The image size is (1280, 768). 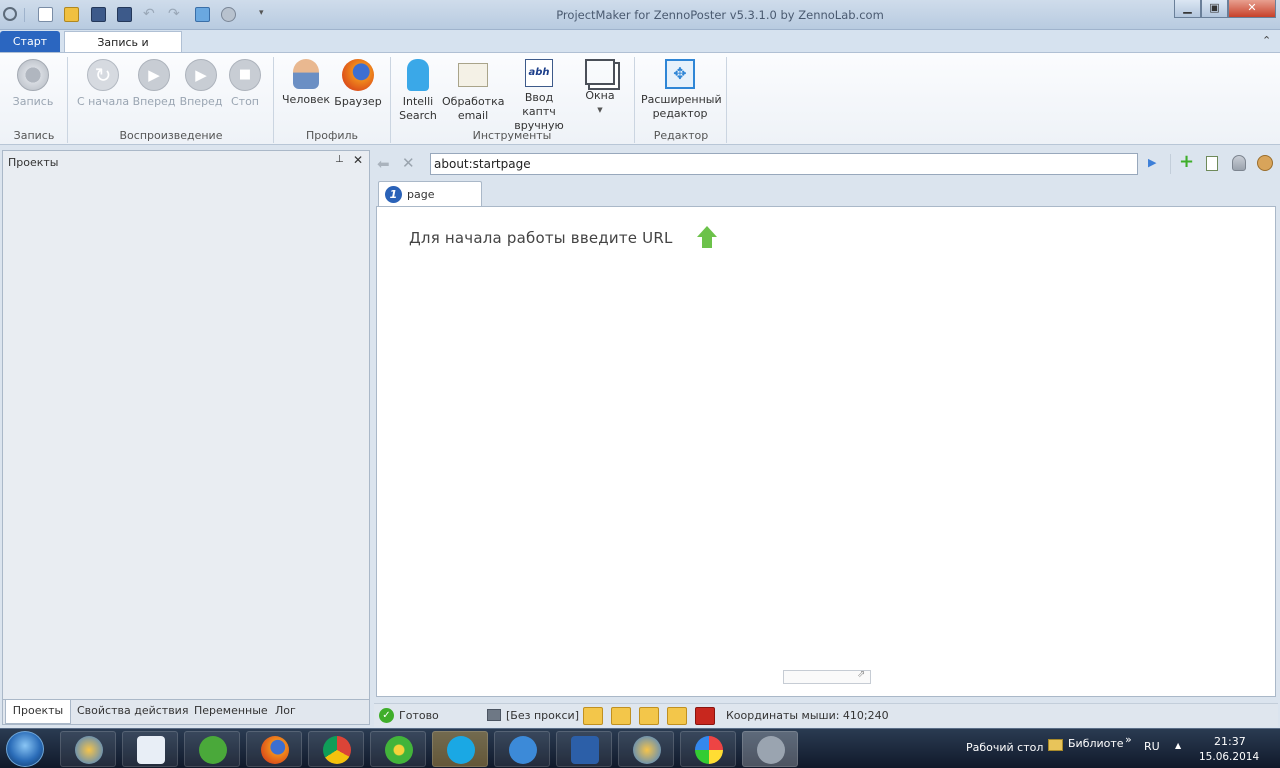 What do you see at coordinates (103, 101) in the screenshot?
I see `restart-button-label: С начала` at bounding box center [103, 101].